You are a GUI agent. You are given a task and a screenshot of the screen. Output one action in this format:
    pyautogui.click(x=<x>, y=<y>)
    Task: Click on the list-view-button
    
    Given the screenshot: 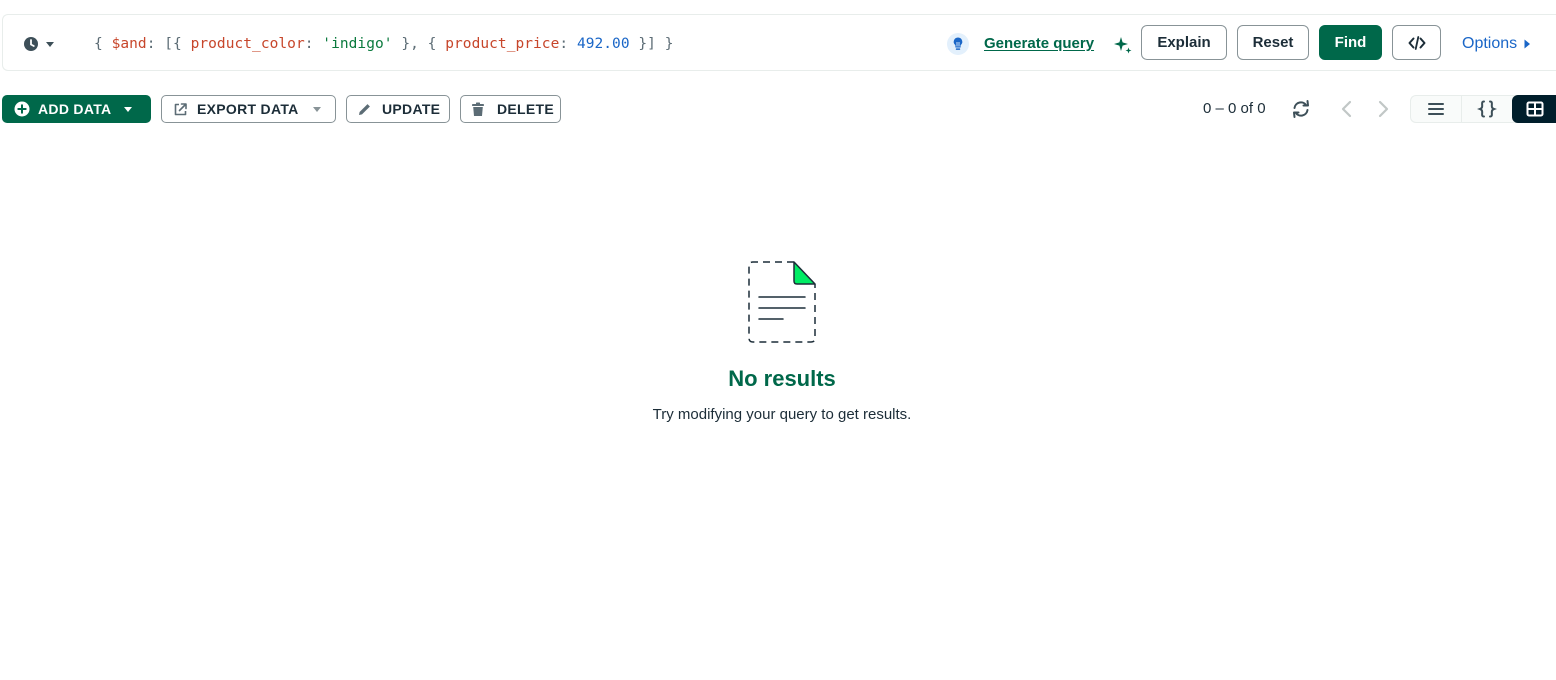 What is the action you would take?
    pyautogui.click(x=1436, y=109)
    